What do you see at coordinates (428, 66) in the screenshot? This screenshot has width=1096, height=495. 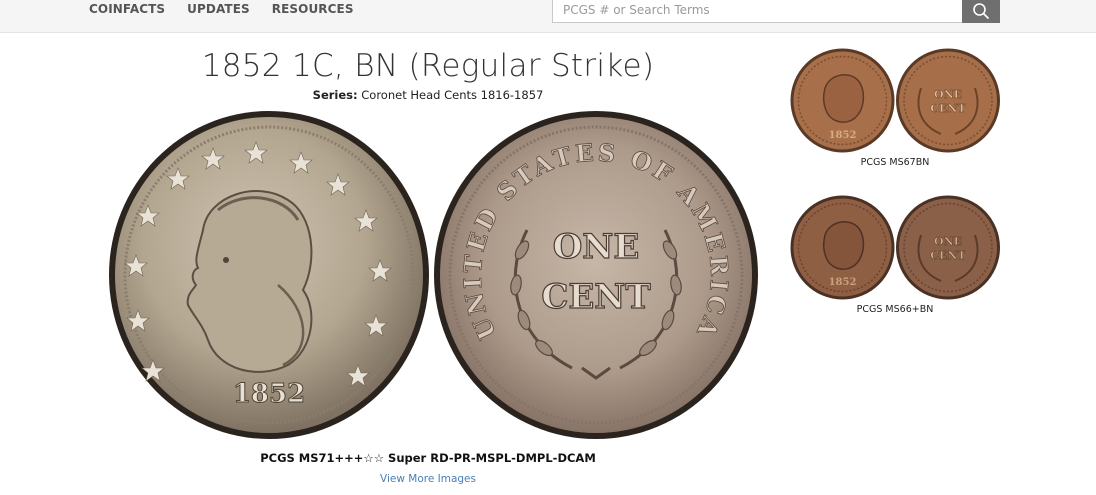 I see `page-title: 1852 1C, BN (Regular Strike)` at bounding box center [428, 66].